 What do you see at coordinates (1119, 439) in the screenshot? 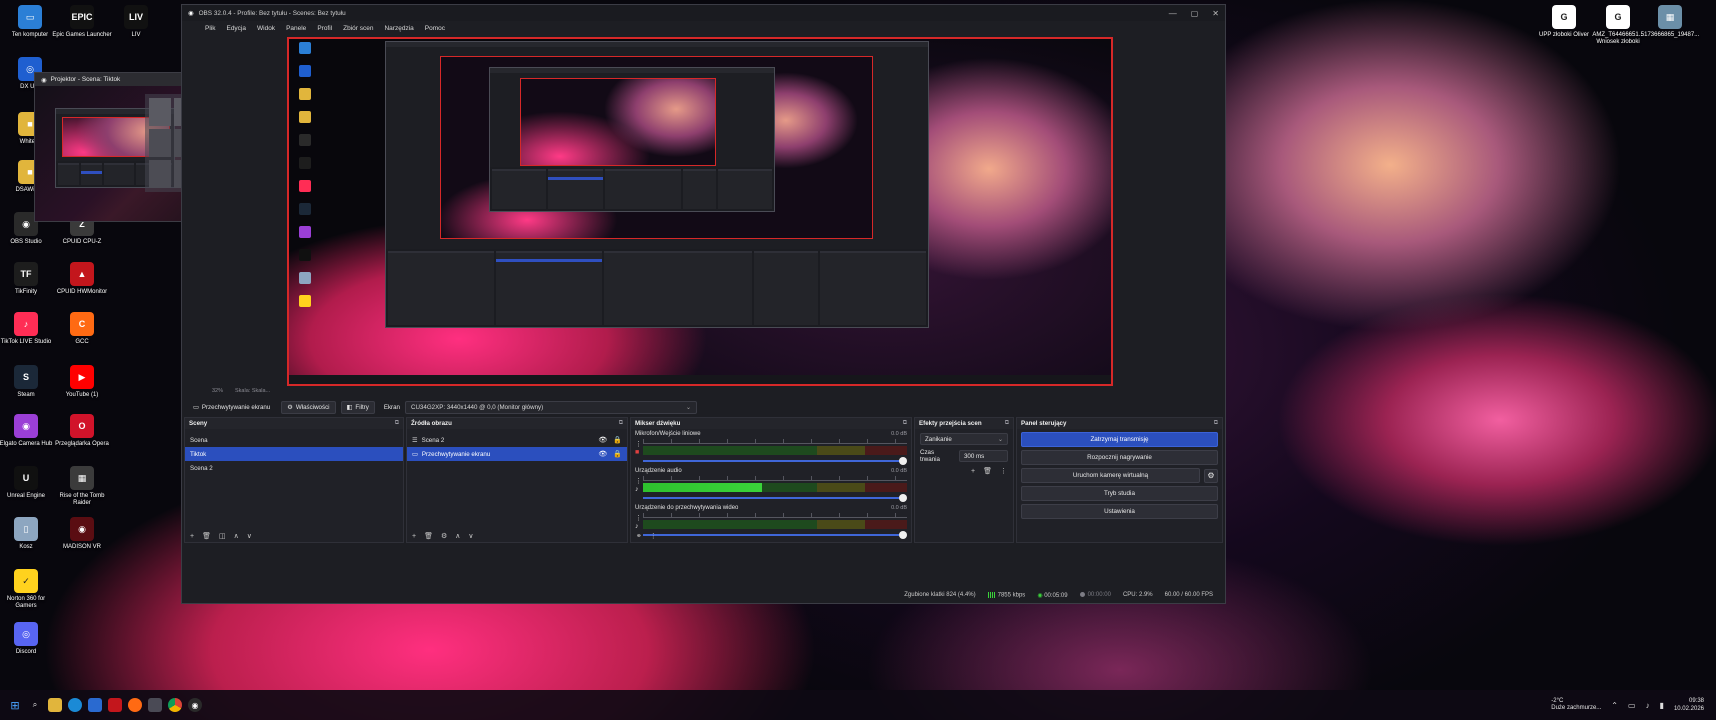
I see `stop-streaming-button: Zatrzymaj transmisję` at bounding box center [1119, 439].